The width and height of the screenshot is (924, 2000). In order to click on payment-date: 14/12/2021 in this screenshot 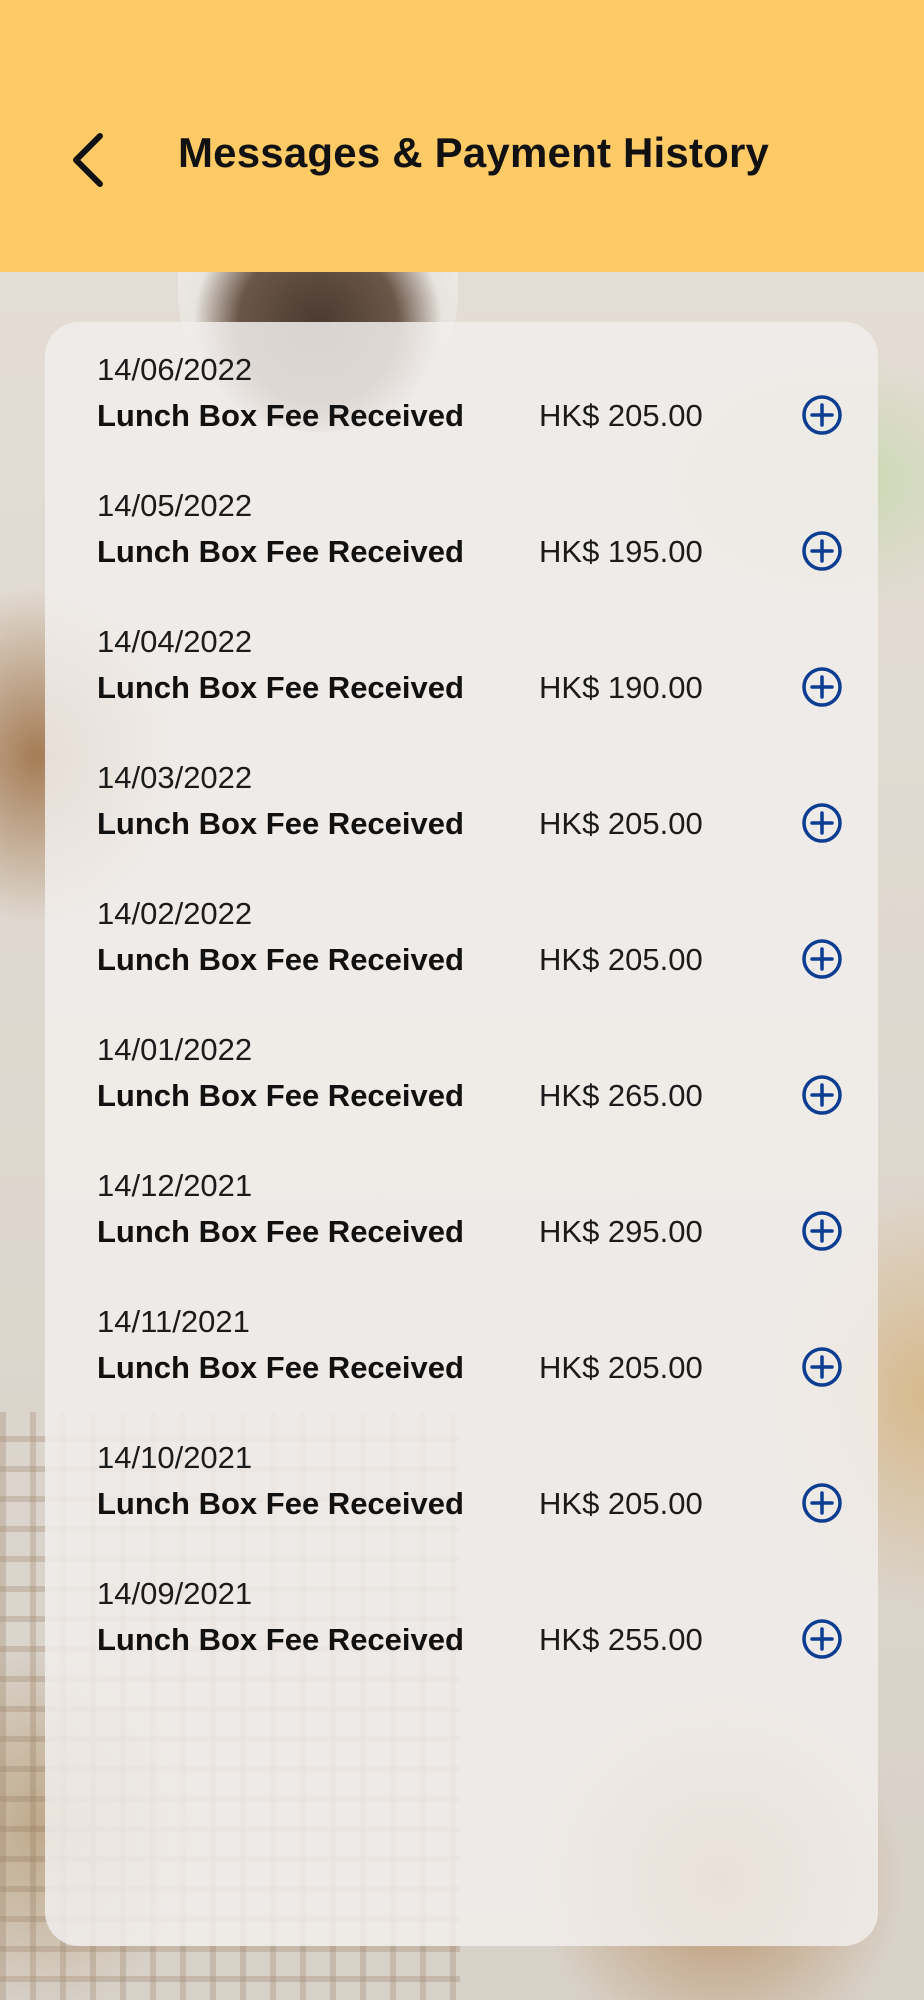, I will do `click(175, 1185)`.